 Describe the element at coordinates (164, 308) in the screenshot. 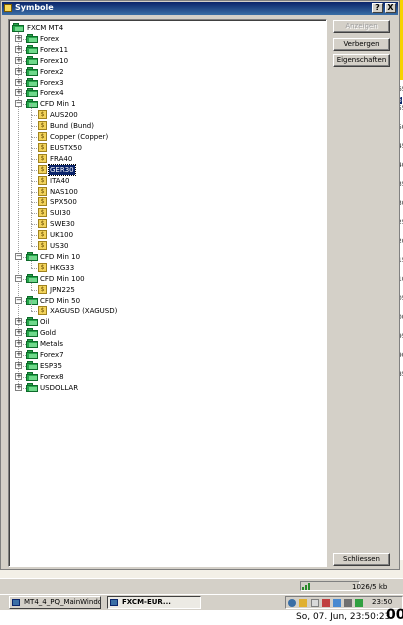

I see `tree-symbol: $ XAGUSD (XAGUSD)` at that location.